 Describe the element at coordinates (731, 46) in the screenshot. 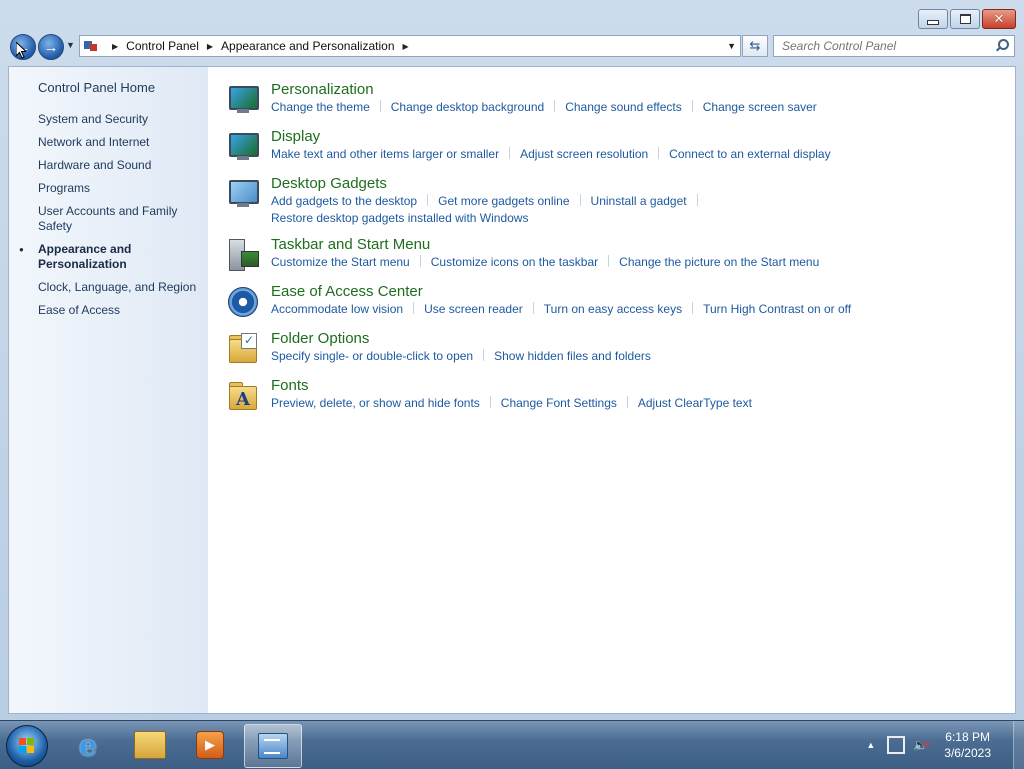

I see `address-dropdown-icon: ▼` at that location.